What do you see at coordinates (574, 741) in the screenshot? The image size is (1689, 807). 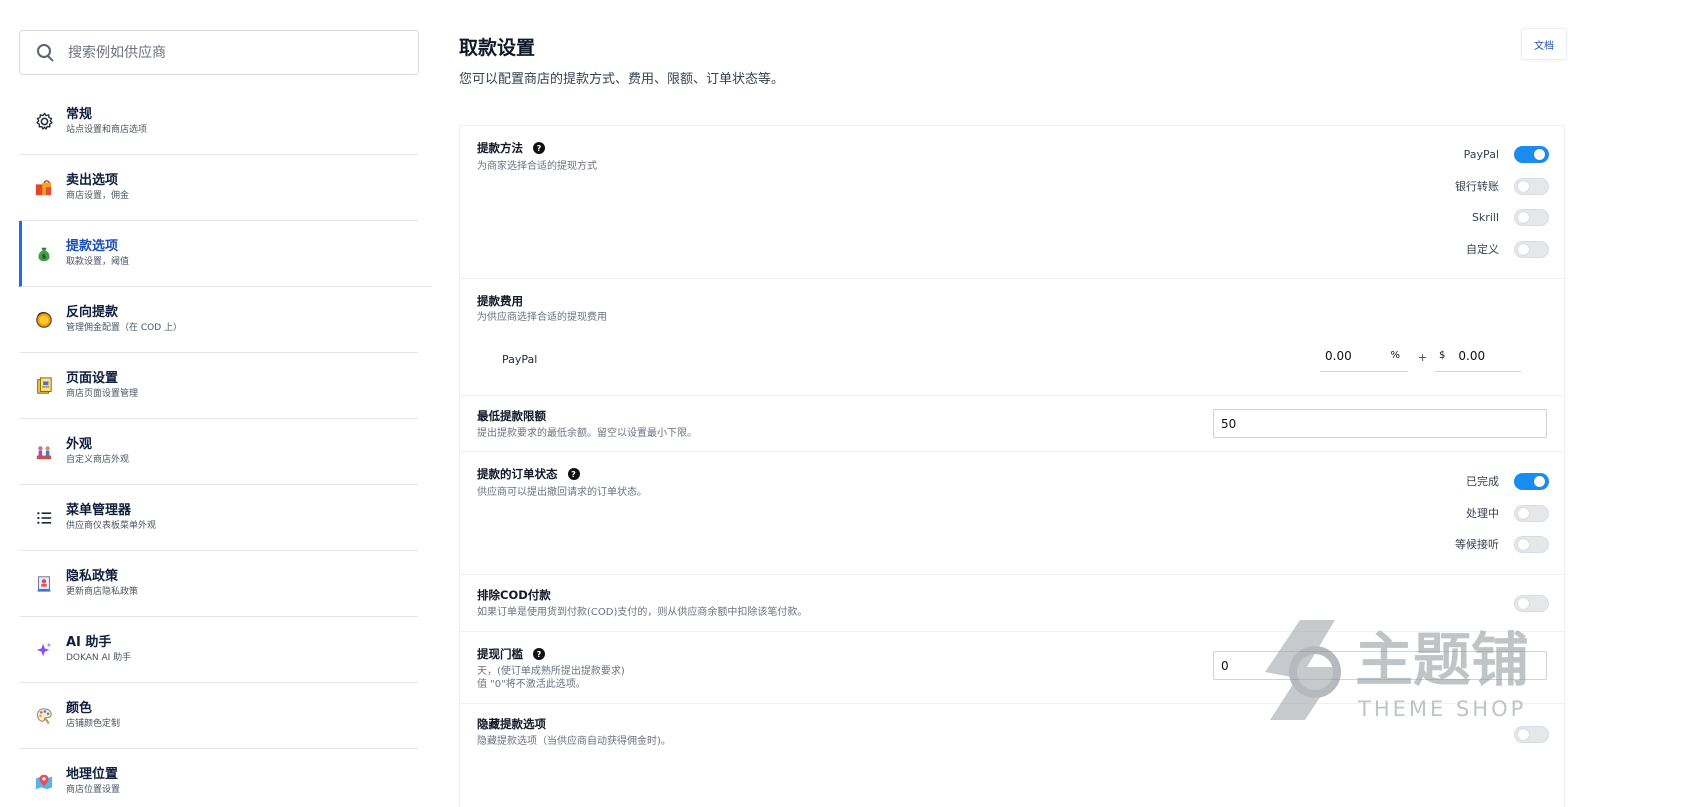 I see `section-description: 隐藏提款选项（当供应商自动获得佣金时)。` at bounding box center [574, 741].